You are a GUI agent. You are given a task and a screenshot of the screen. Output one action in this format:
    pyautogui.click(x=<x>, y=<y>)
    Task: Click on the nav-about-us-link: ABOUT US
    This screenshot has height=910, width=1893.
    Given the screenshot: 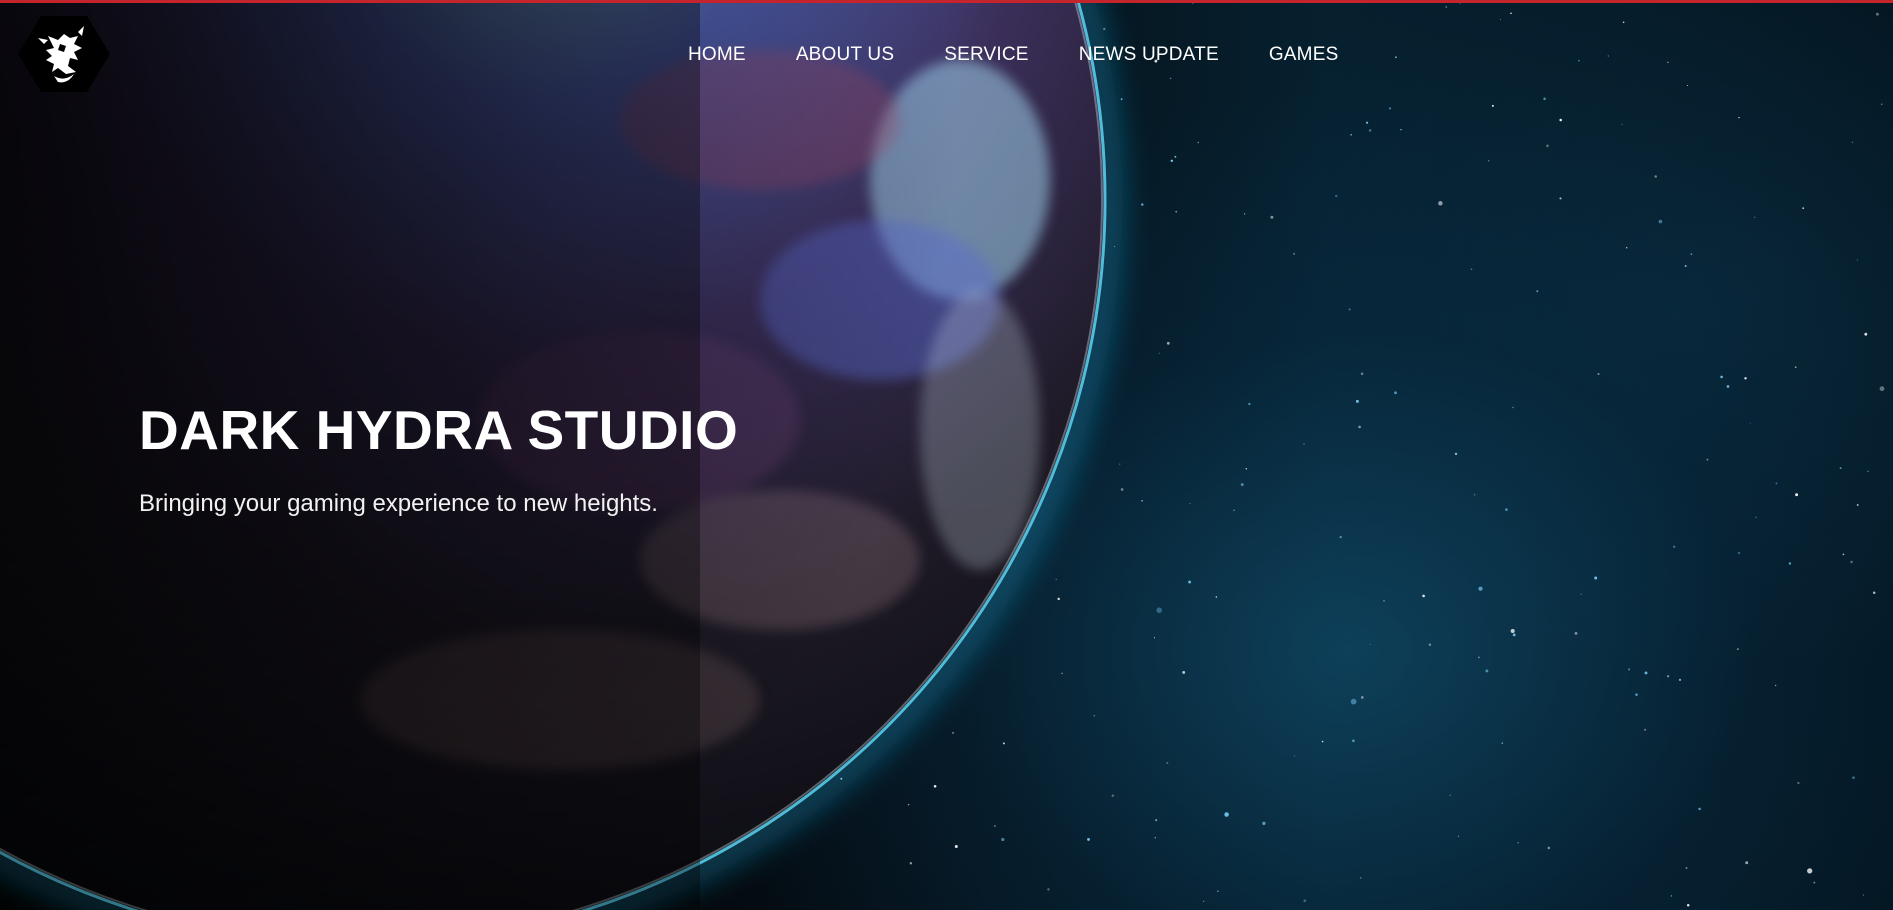 What is the action you would take?
    pyautogui.click(x=845, y=55)
    